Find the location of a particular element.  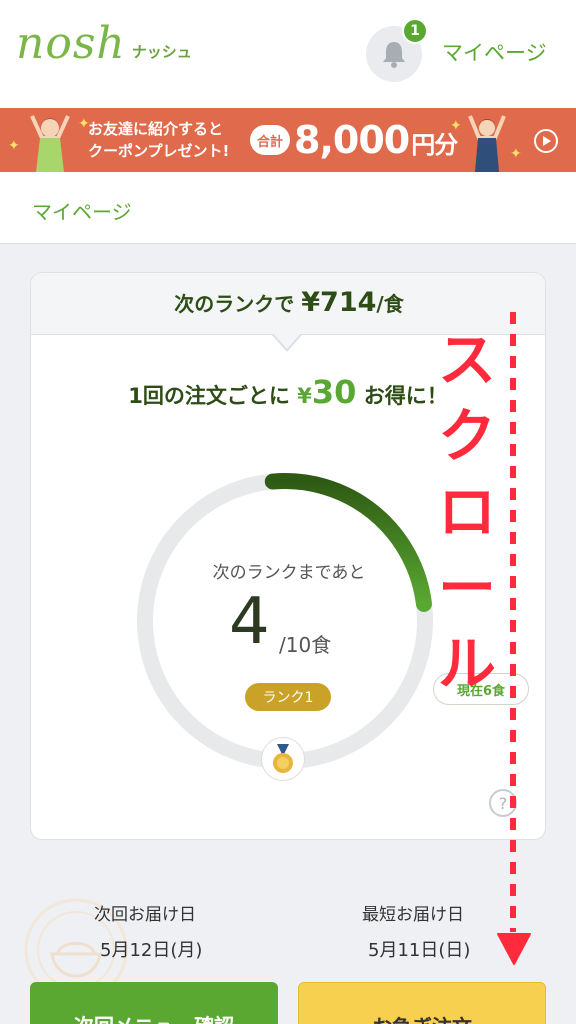

medal-icon is located at coordinates (283, 759).